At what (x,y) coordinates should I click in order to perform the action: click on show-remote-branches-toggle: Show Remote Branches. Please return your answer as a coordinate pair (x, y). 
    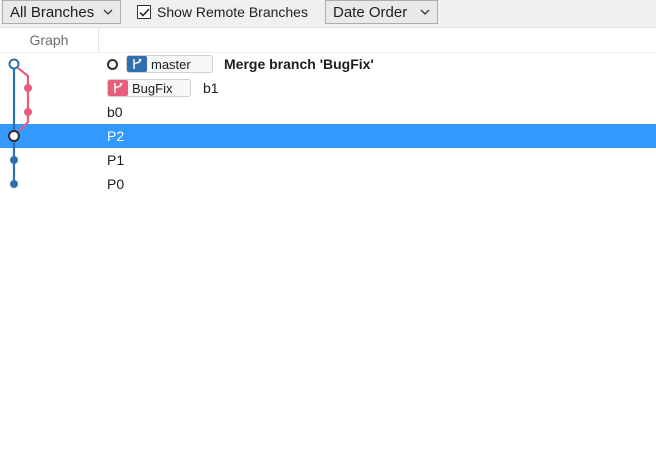
    Looking at the image, I should click on (222, 12).